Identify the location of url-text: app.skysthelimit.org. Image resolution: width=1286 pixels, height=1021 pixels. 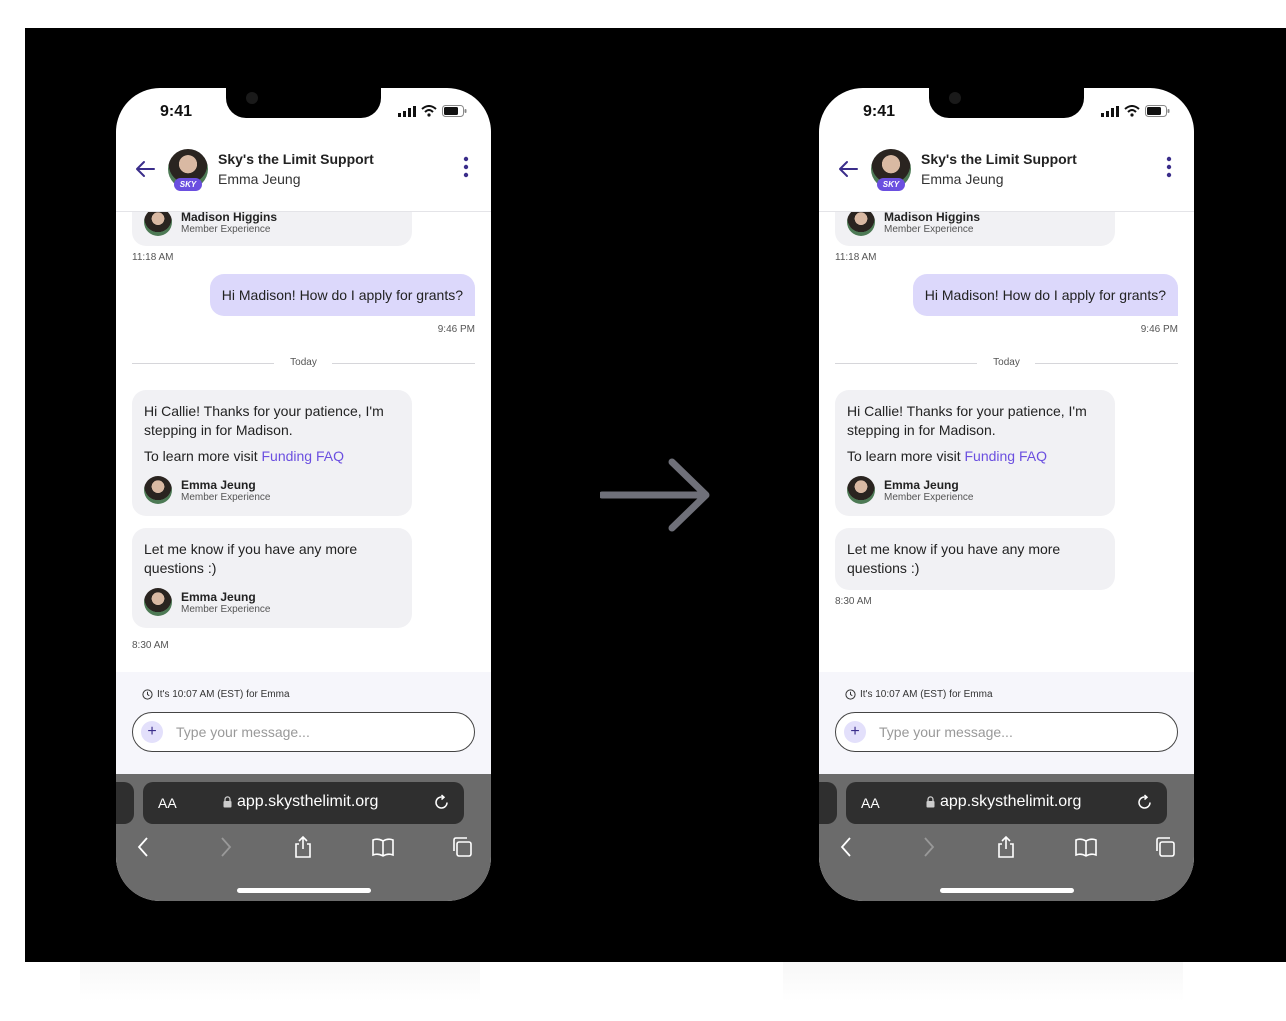
(308, 801).